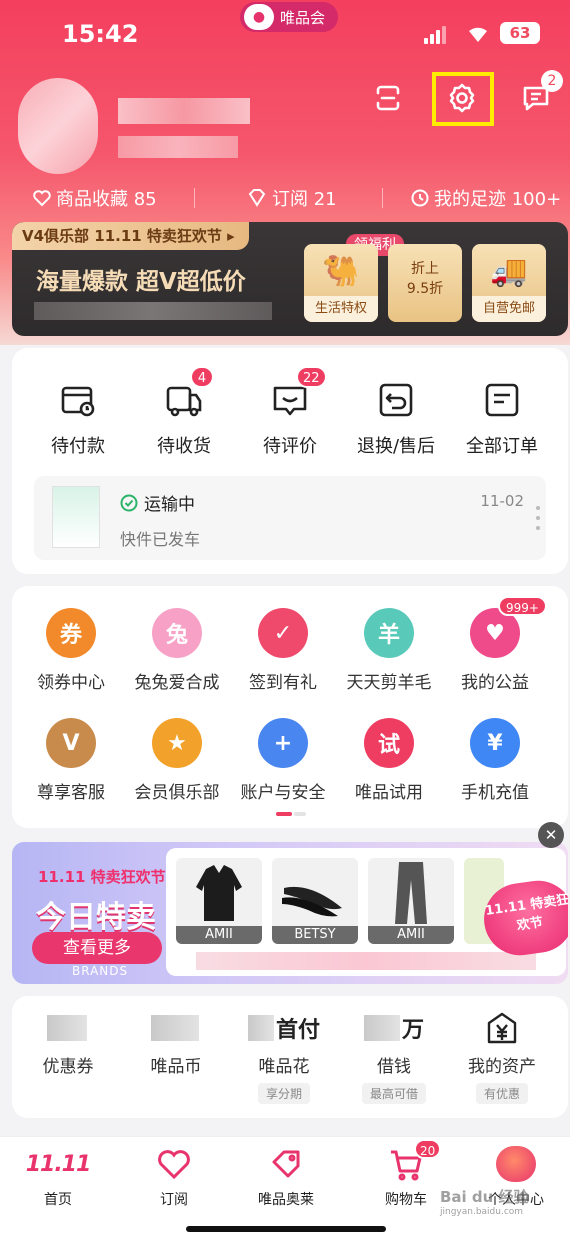  What do you see at coordinates (174, 1164) in the screenshot?
I see `heart-icon` at bounding box center [174, 1164].